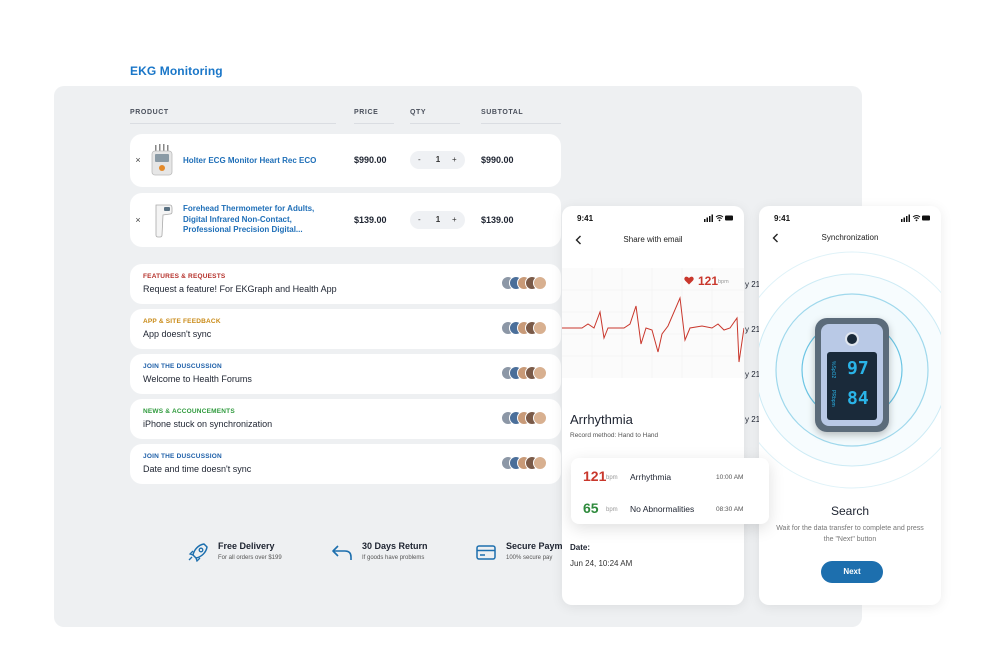  Describe the element at coordinates (342, 552) in the screenshot. I see `return-arrow-icon` at that location.